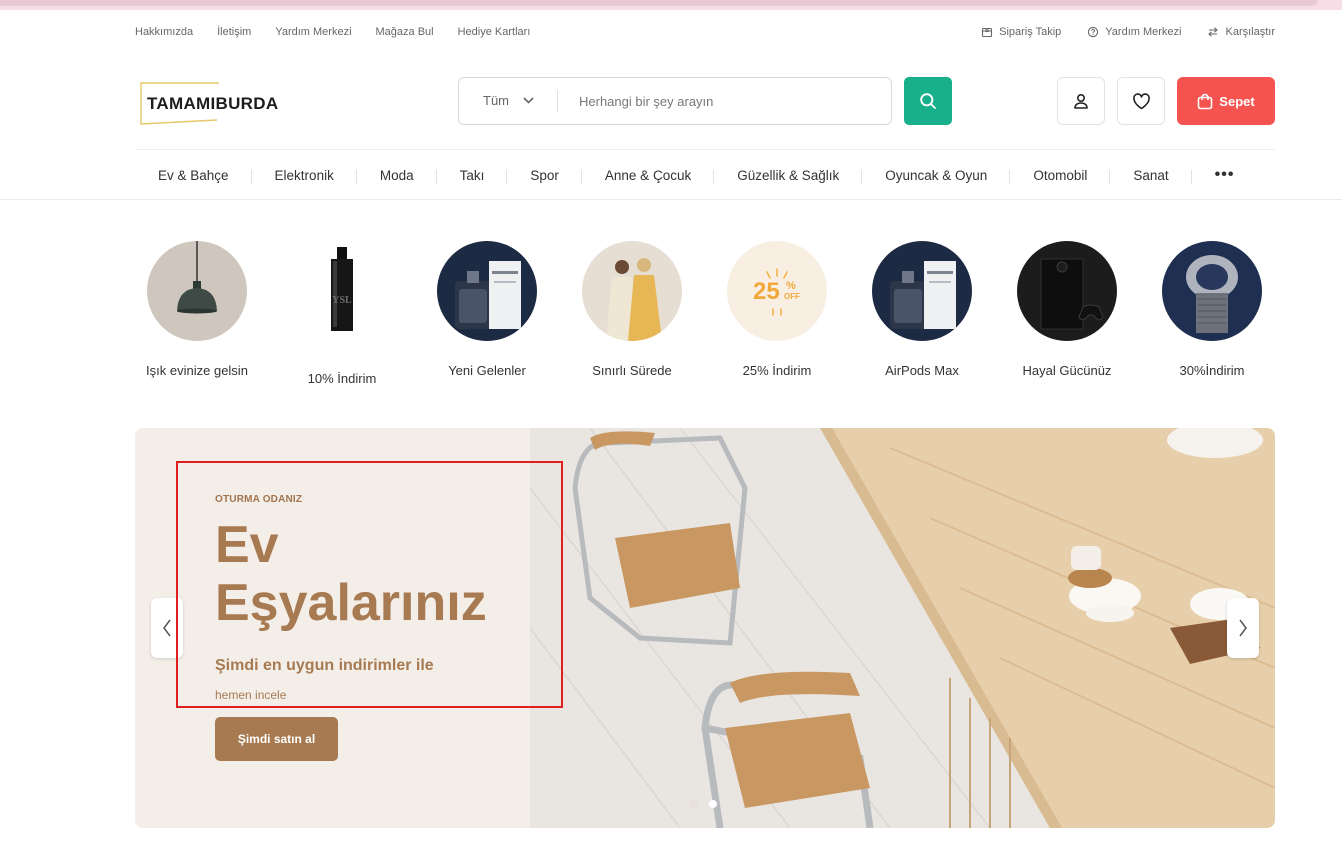 The width and height of the screenshot is (1342, 844). What do you see at coordinates (472, 176) in the screenshot?
I see `category-jewelry: Takı` at bounding box center [472, 176].